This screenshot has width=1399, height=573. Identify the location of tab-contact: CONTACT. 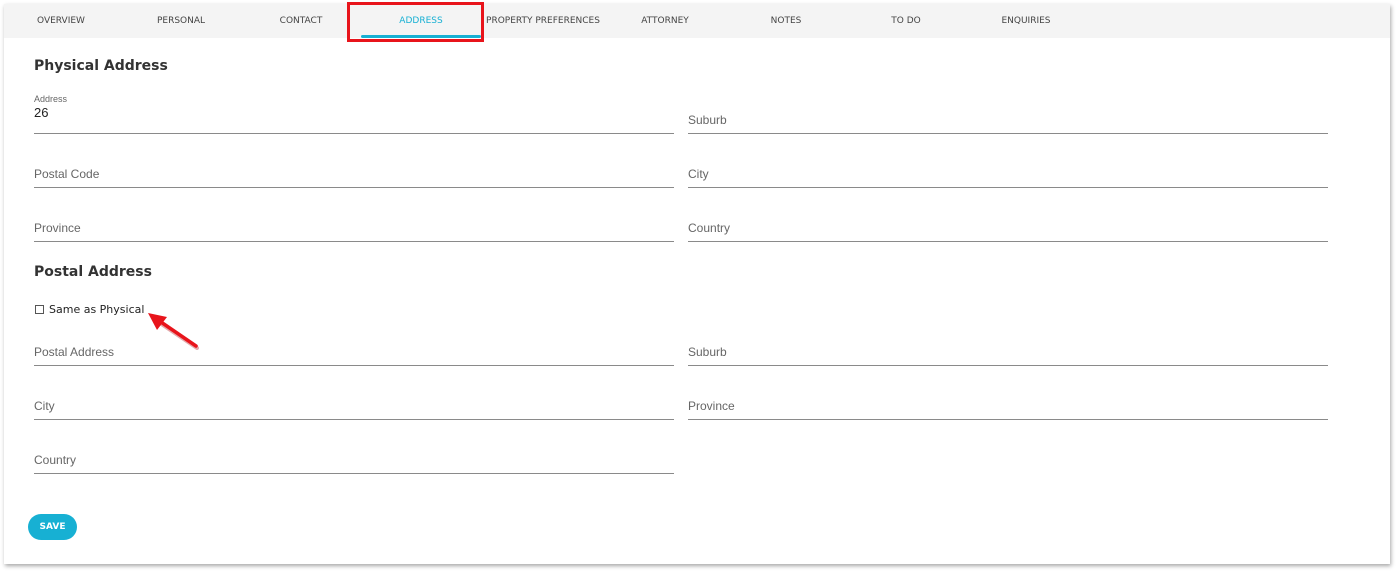
(301, 21).